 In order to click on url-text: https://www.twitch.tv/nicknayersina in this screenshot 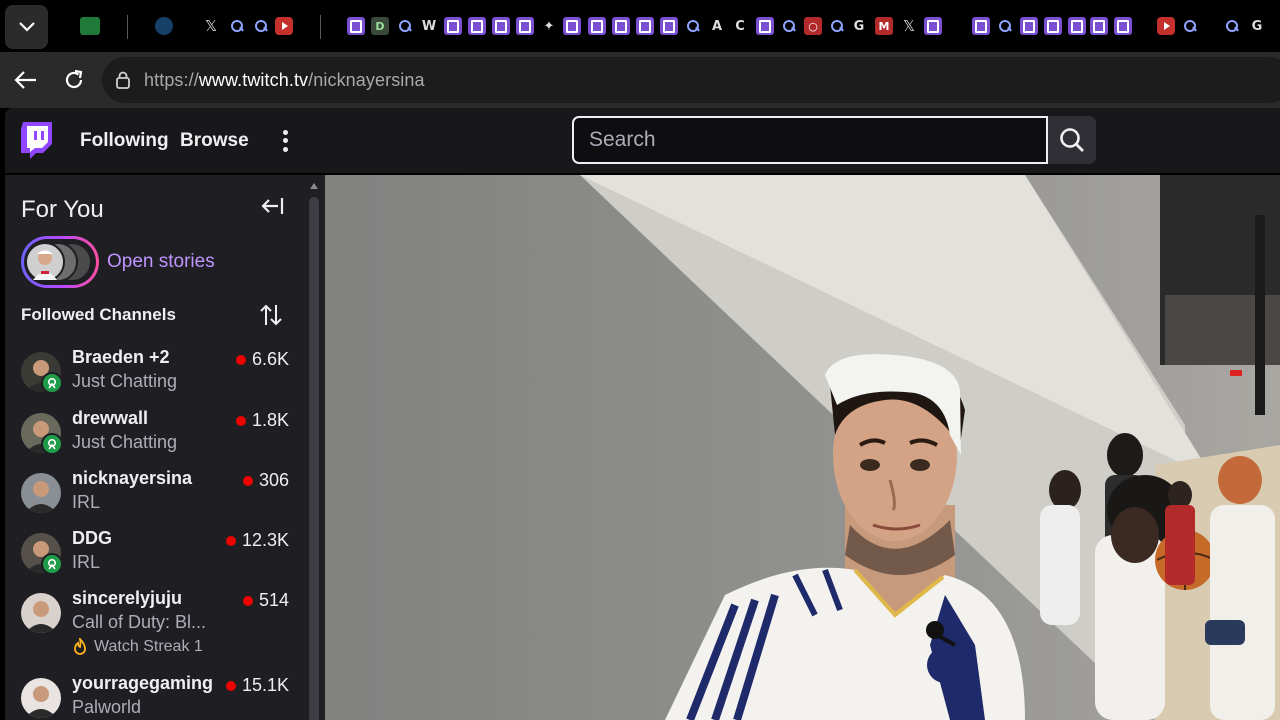, I will do `click(284, 80)`.